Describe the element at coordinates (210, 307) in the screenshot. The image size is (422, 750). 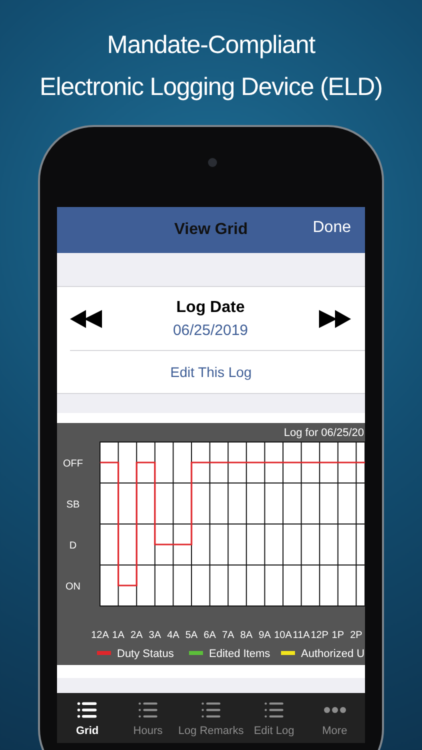
I see `log-date-label: Log Date` at that location.